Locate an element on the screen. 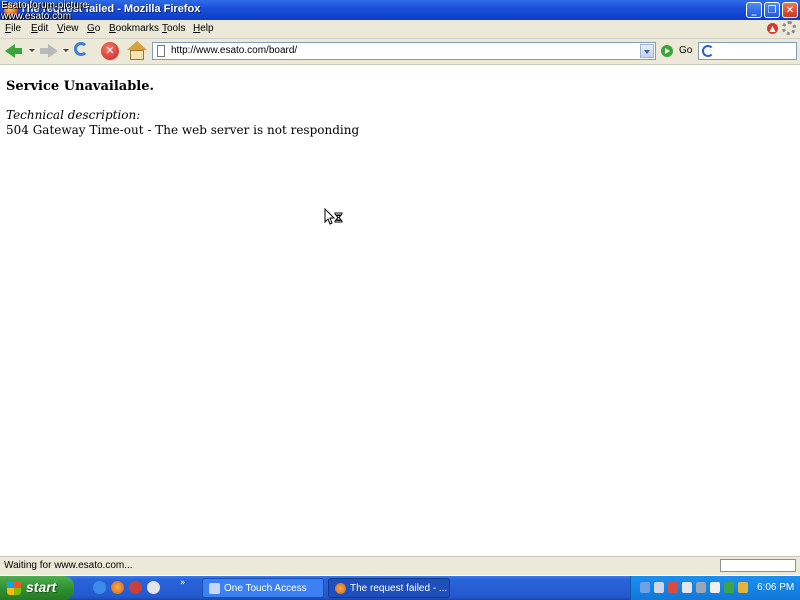 This screenshot has height=600, width=800. back-button is located at coordinates (14, 51).